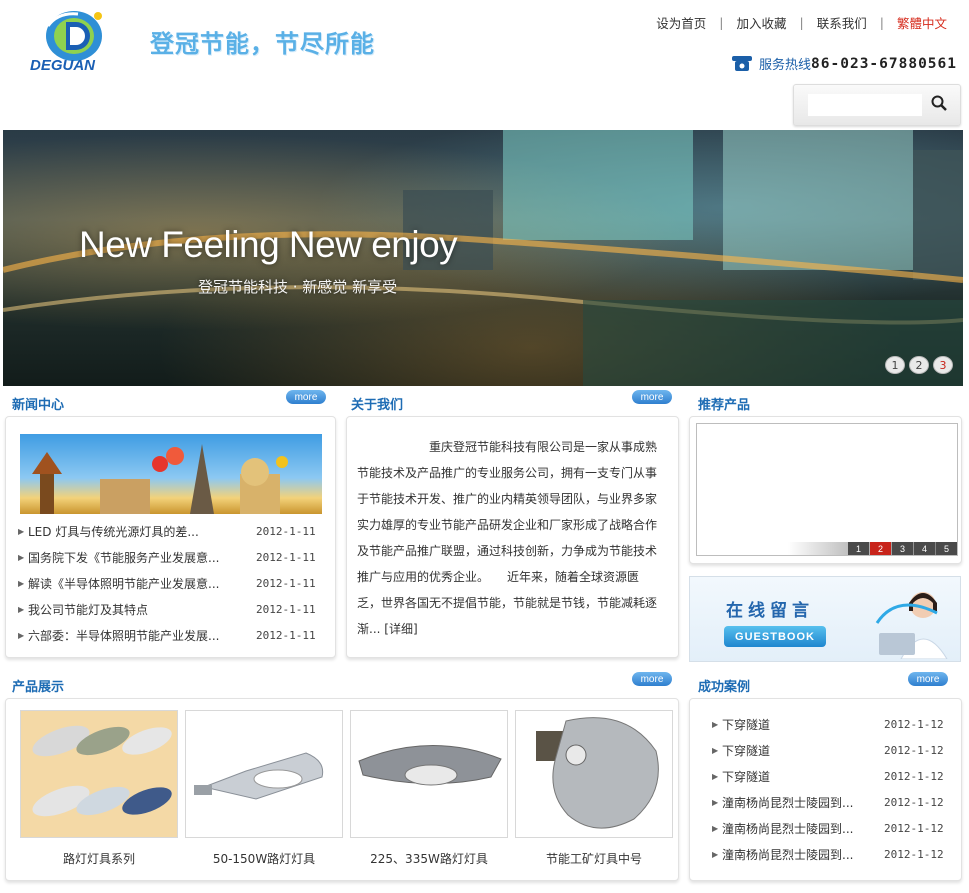  What do you see at coordinates (167, 531) in the screenshot?
I see `list-item: ▶ LED 灯具与传统光源灯具的差... 2012-1-11` at bounding box center [167, 531].